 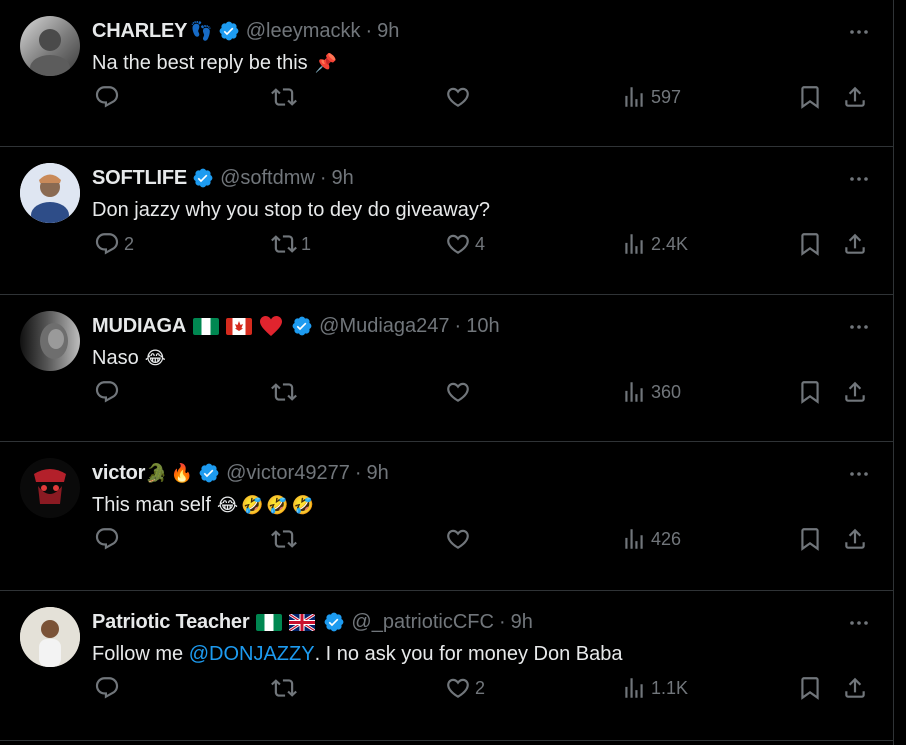 I want to click on nigeria-flag-emoji, so click(x=269, y=622).